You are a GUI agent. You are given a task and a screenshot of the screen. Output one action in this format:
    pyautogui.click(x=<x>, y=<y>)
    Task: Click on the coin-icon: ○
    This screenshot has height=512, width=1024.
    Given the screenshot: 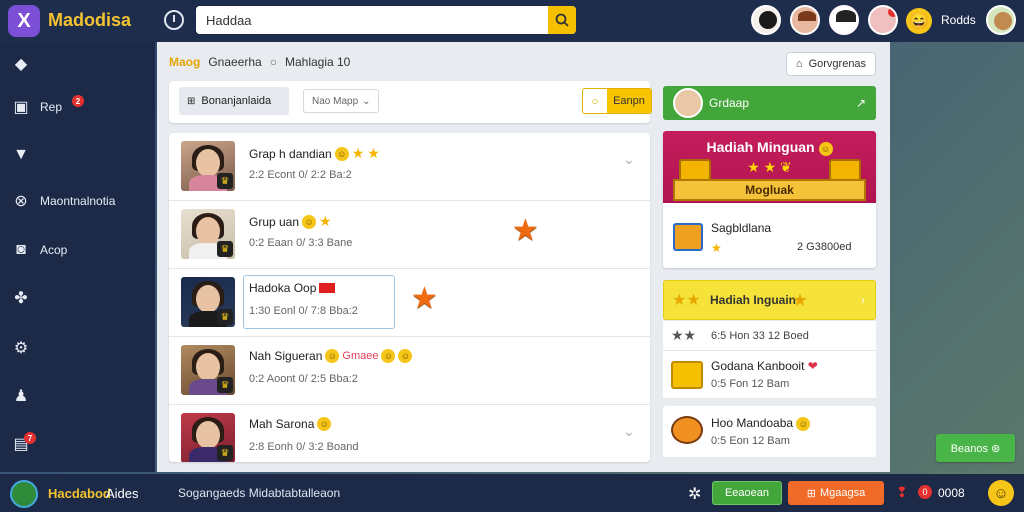 What is the action you would take?
    pyautogui.click(x=595, y=101)
    